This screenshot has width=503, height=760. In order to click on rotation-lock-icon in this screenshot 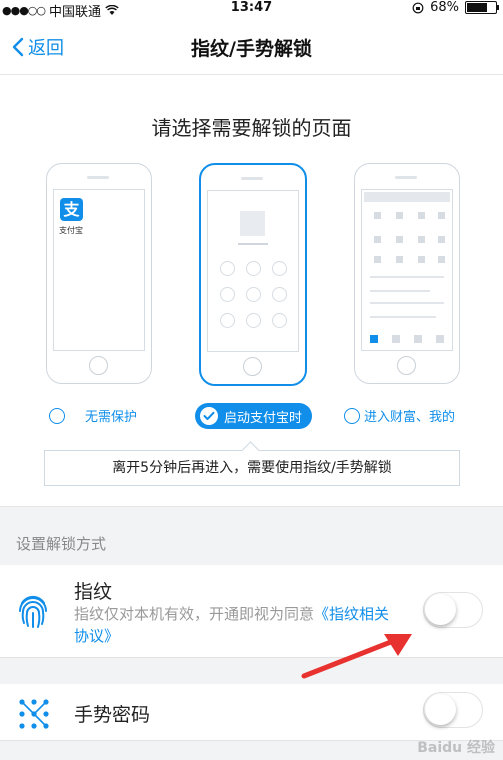, I will do `click(418, 7)`.